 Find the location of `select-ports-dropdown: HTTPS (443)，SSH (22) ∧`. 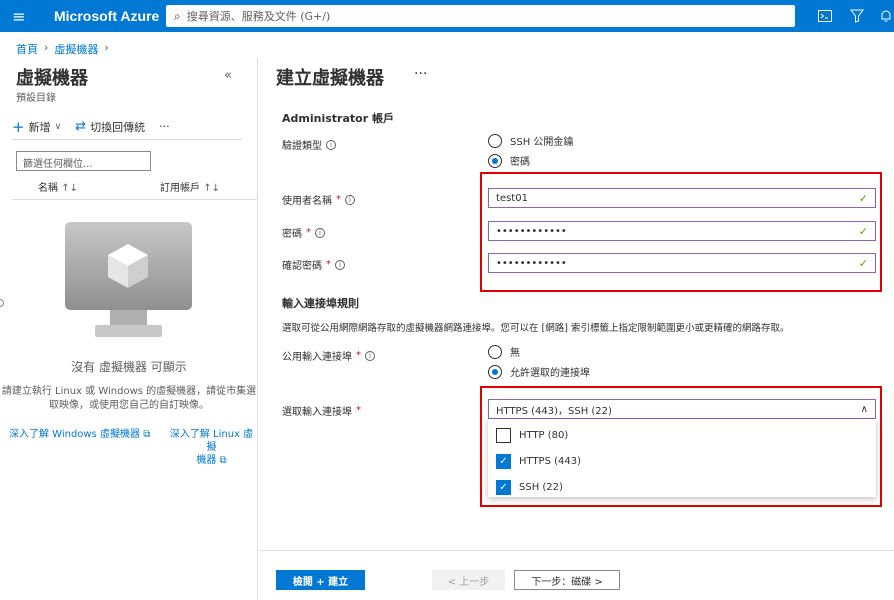

select-ports-dropdown: HTTPS (443)，SSH (22) ∧ is located at coordinates (682, 409).